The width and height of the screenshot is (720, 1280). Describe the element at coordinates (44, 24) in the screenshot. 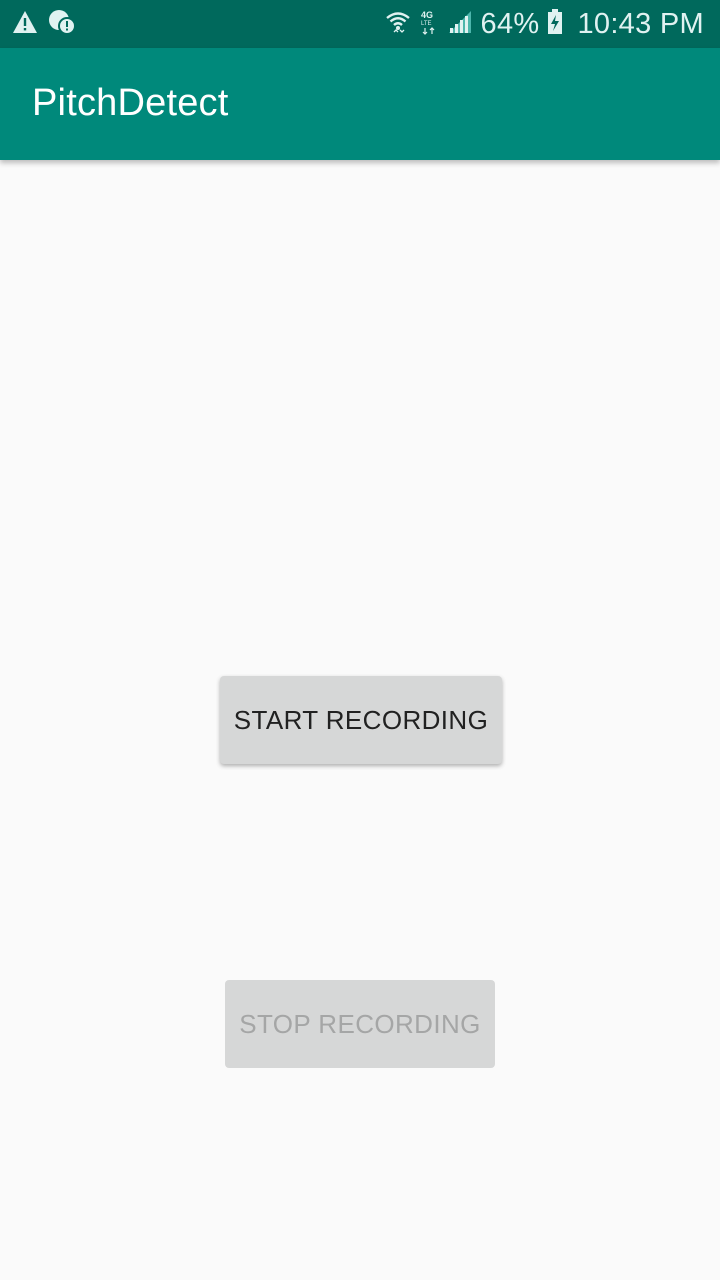

I see `status-left-icons` at that location.